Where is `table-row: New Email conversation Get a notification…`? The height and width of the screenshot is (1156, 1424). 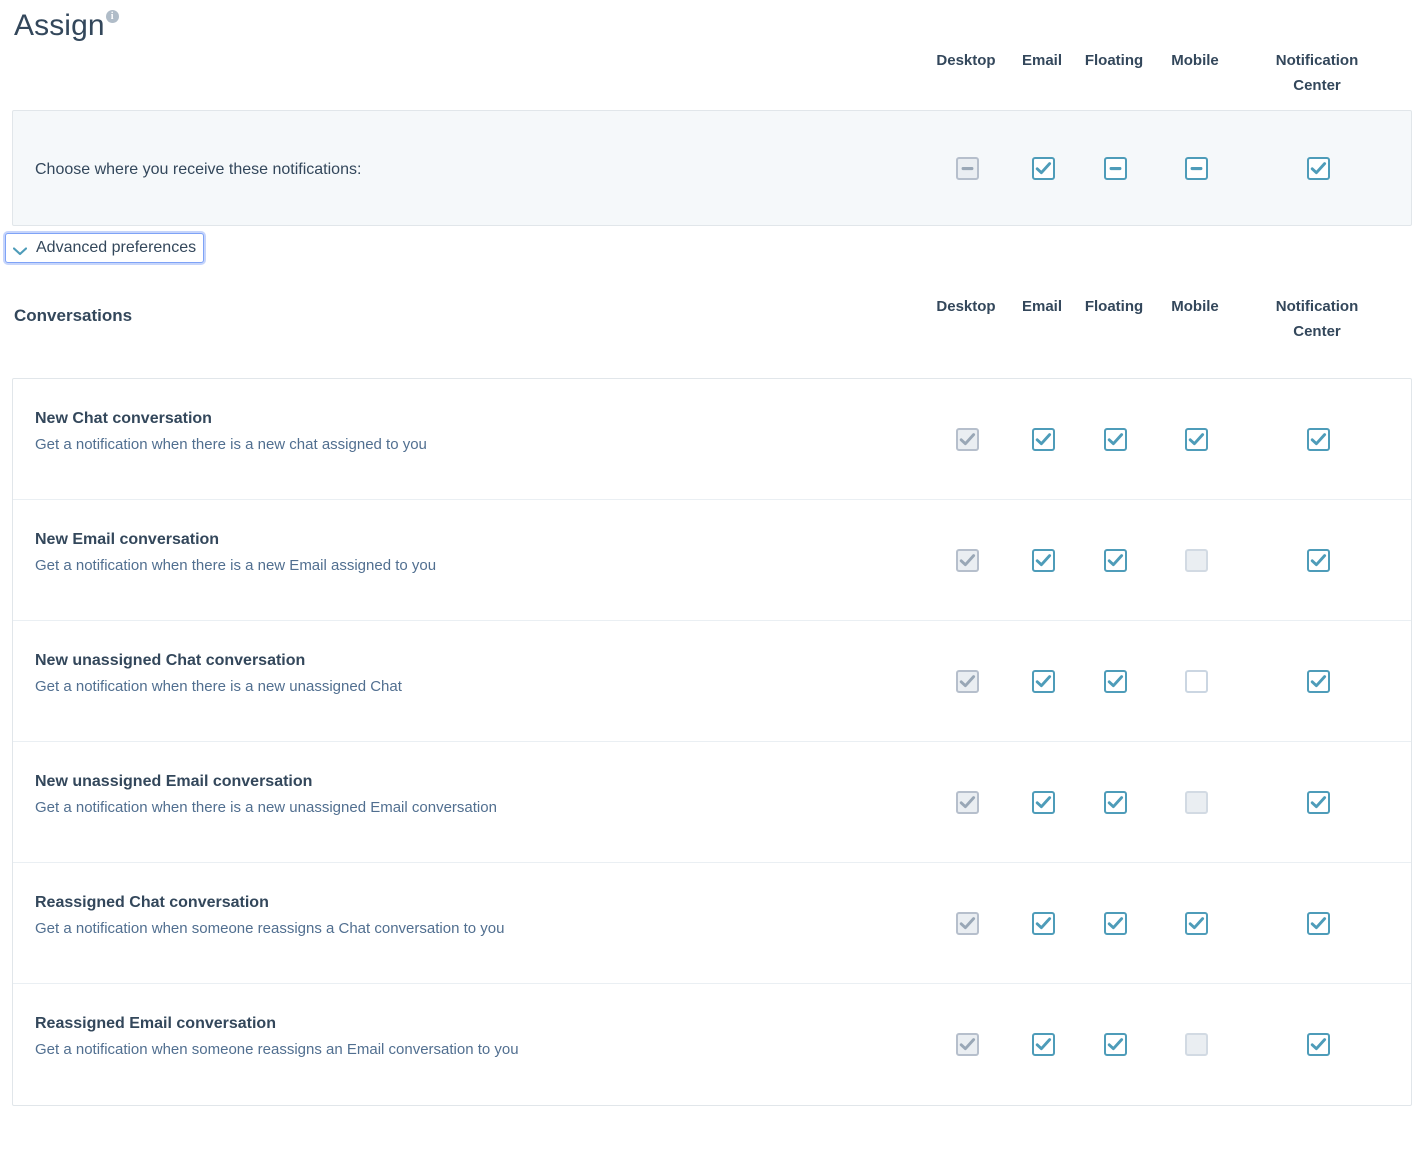
table-row: New Email conversation Get a notification… is located at coordinates (712, 560).